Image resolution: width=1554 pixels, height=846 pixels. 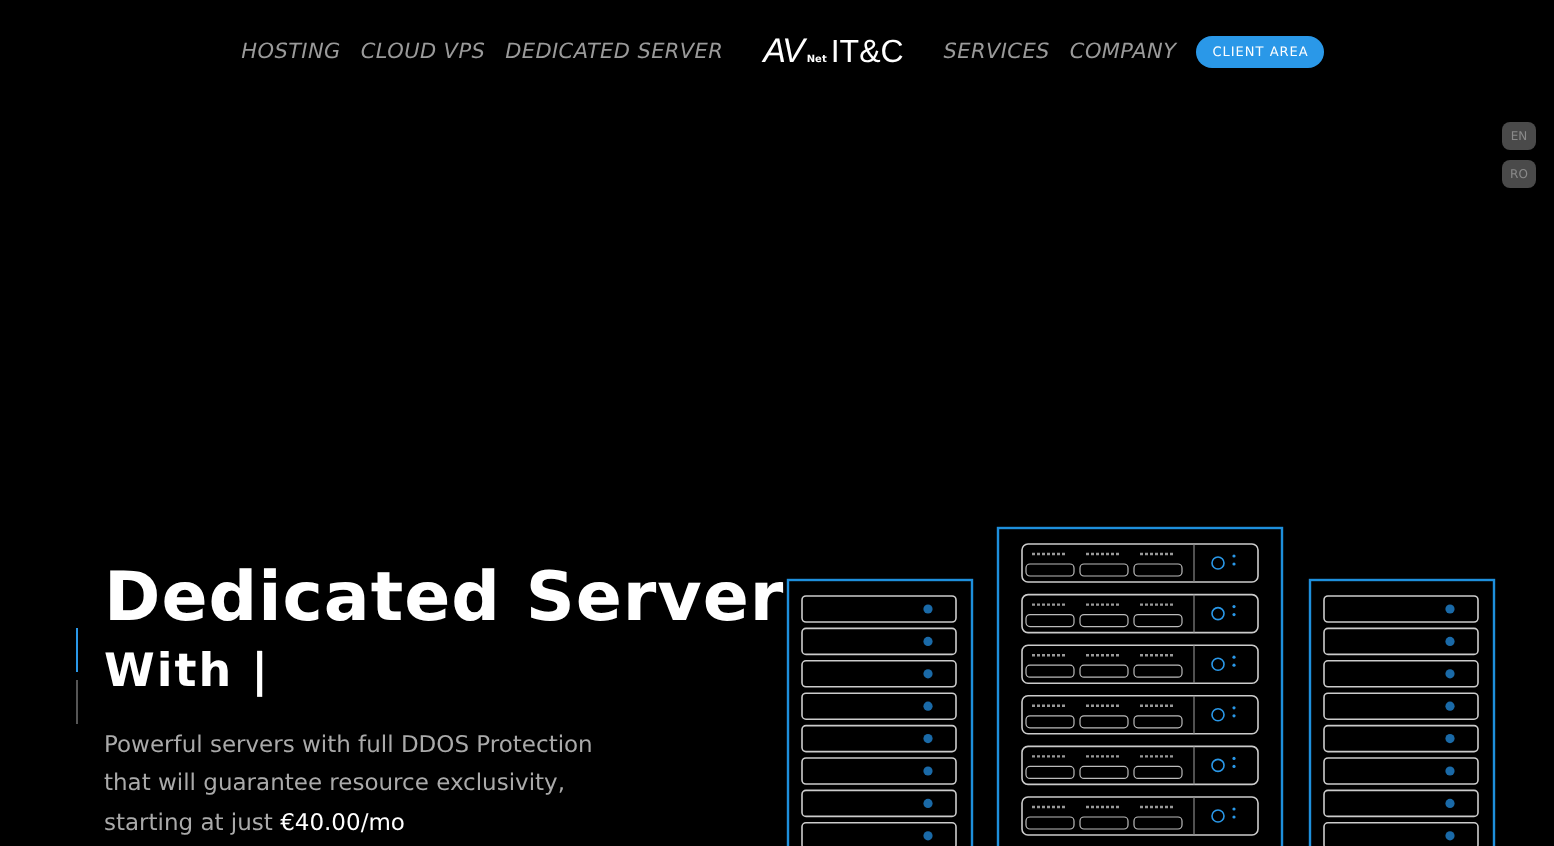 What do you see at coordinates (349, 783) in the screenshot?
I see `hero-description: Powerful servers with full DDOS Protection that will guarantee resource exclusivity, starting at just €40.00/mo` at bounding box center [349, 783].